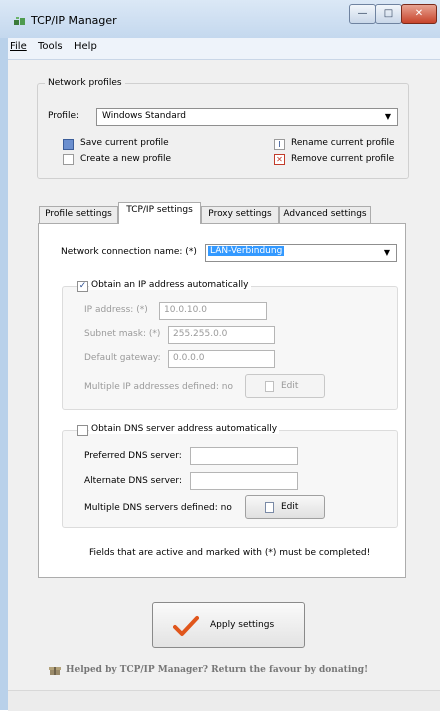 Image resolution: width=440 pixels, height=711 pixels. Describe the element at coordinates (388, 14) in the screenshot. I see `maximize-button: □` at that location.